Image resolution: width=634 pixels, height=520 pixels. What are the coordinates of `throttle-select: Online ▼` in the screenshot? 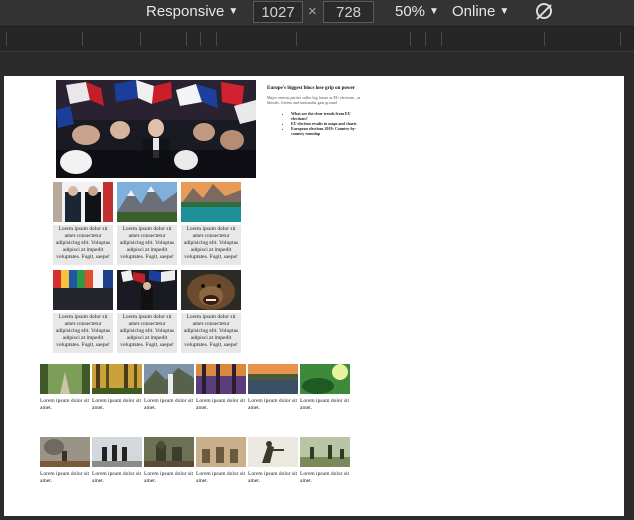 It's located at (480, 13).